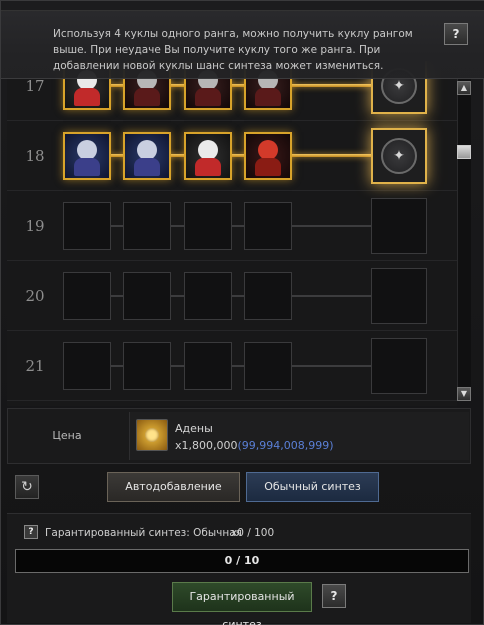 The width and height of the screenshot is (484, 625). I want to click on synthesis-row: 19, so click(232, 226).